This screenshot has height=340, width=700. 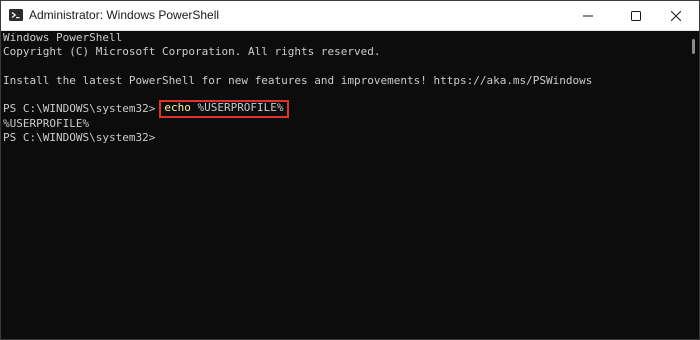 I want to click on close-button, so click(x=676, y=15).